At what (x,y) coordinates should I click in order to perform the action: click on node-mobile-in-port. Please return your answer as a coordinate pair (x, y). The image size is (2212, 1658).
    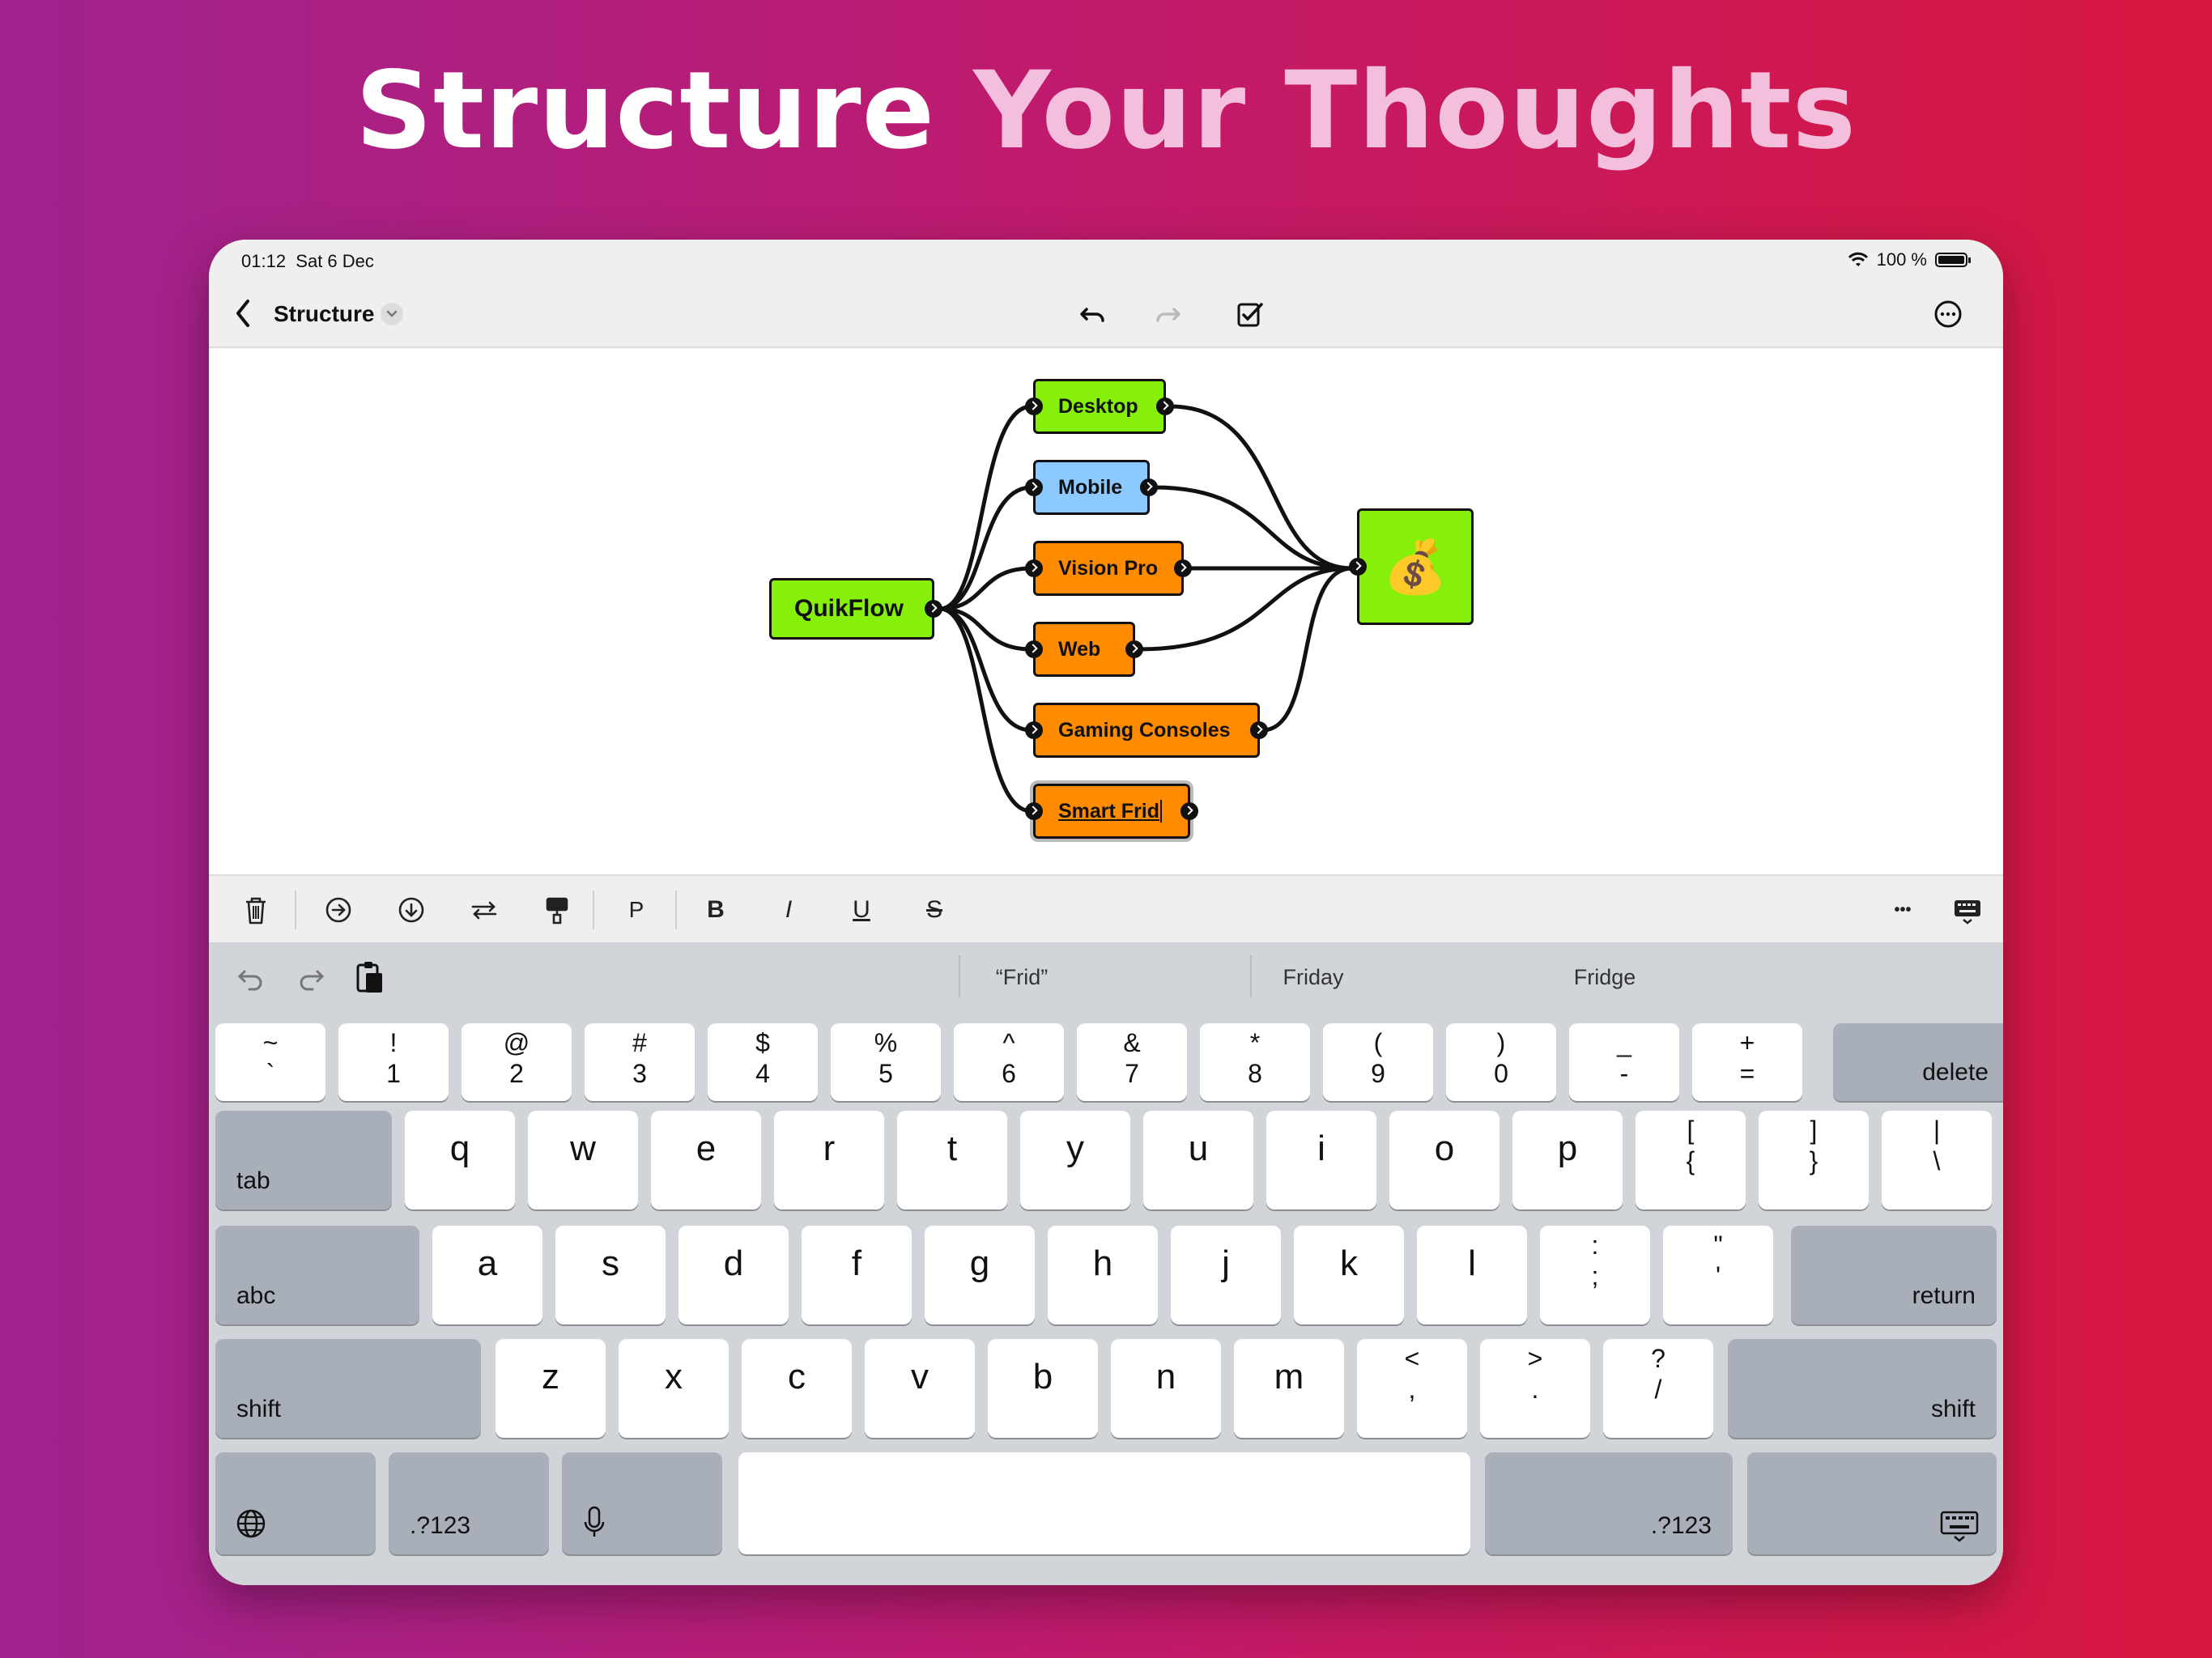
    Looking at the image, I should click on (1034, 487).